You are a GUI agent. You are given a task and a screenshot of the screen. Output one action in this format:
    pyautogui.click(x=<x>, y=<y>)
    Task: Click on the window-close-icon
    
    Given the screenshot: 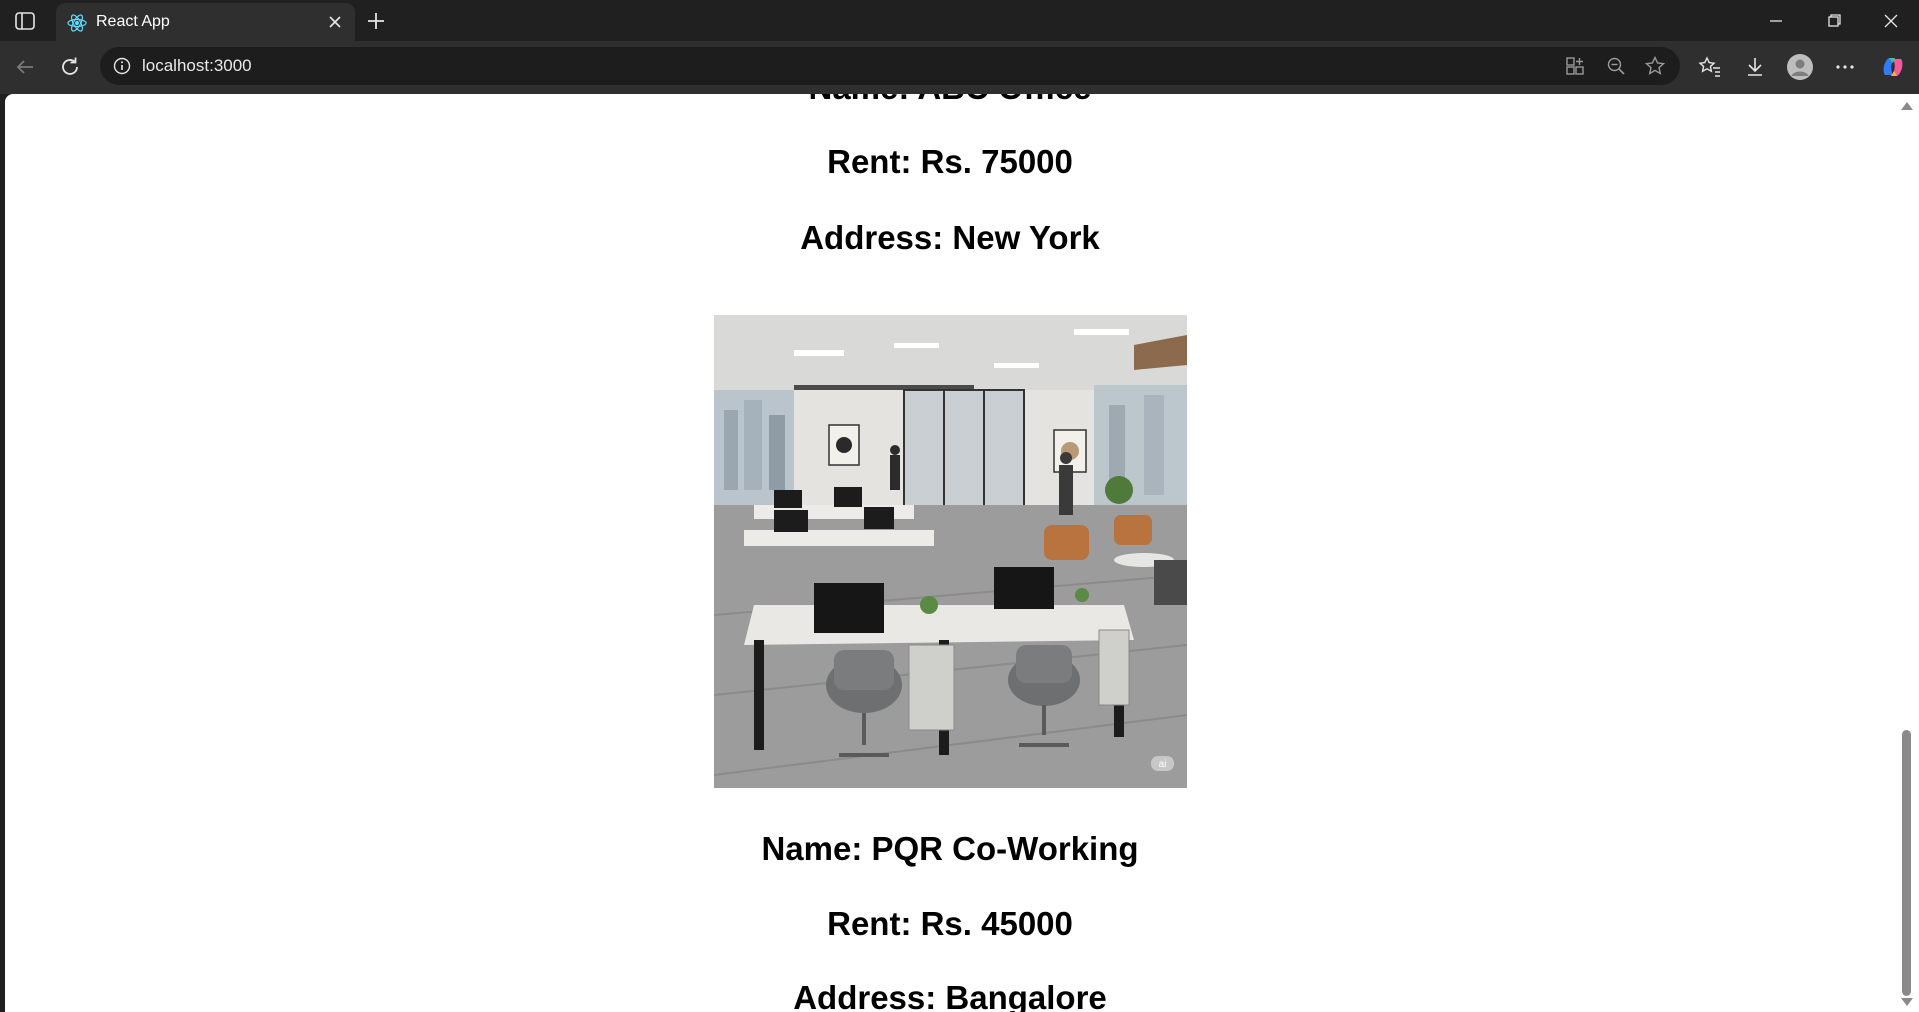 What is the action you would take?
    pyautogui.click(x=1891, y=21)
    